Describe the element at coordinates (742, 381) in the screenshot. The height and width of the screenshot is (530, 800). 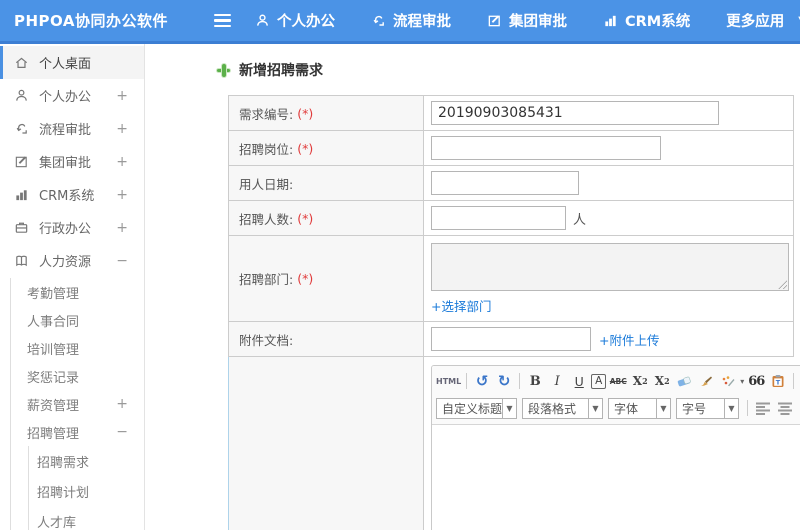
I see `caret-down-icon: ▾` at that location.